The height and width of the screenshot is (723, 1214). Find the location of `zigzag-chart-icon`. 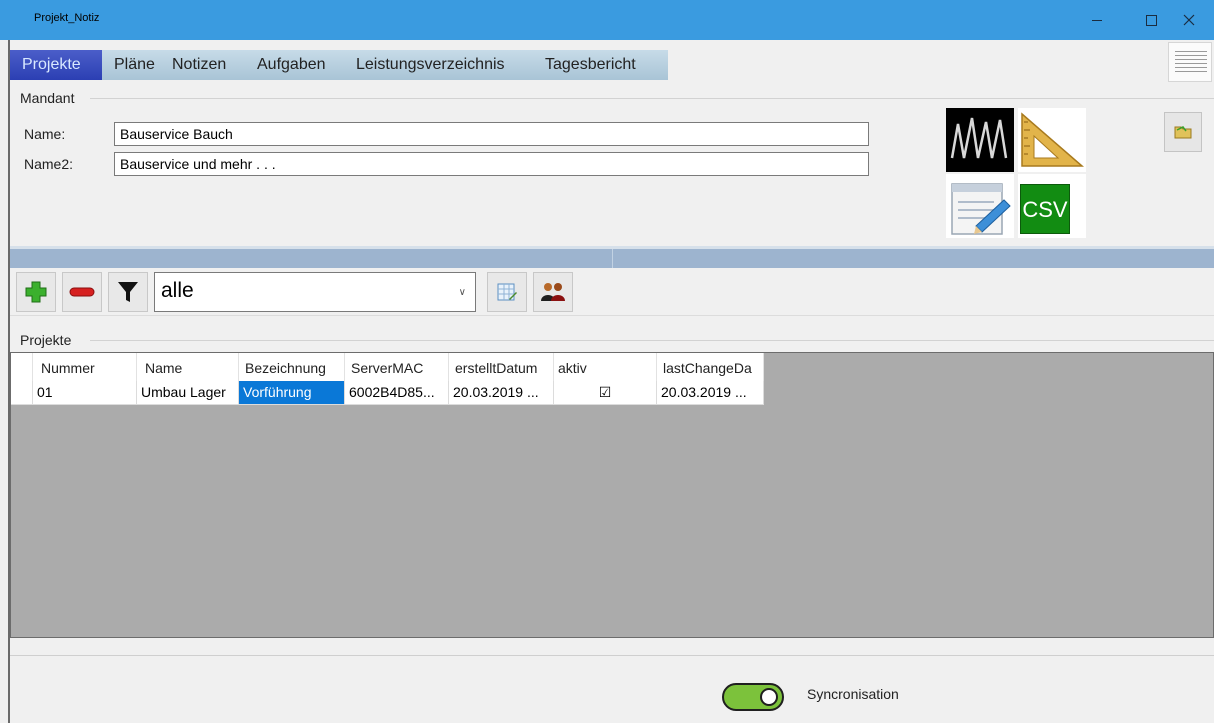

zigzag-chart-icon is located at coordinates (980, 140).